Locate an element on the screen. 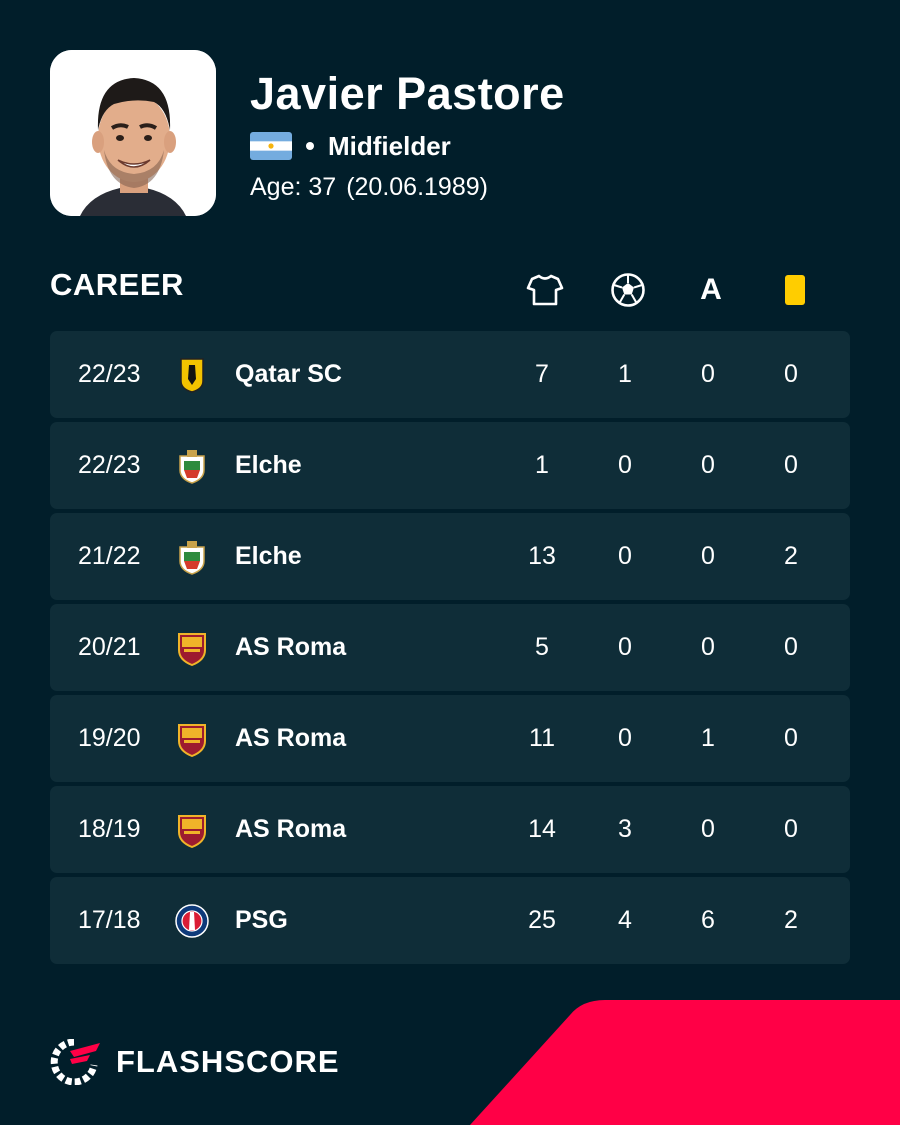 The width and height of the screenshot is (900, 1125). flashscore-logo: FLASHSCORE is located at coordinates (195, 1062).